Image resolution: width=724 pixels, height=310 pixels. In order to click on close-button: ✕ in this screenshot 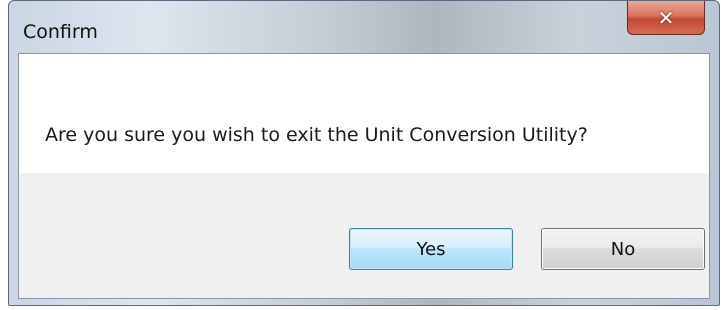, I will do `click(666, 18)`.